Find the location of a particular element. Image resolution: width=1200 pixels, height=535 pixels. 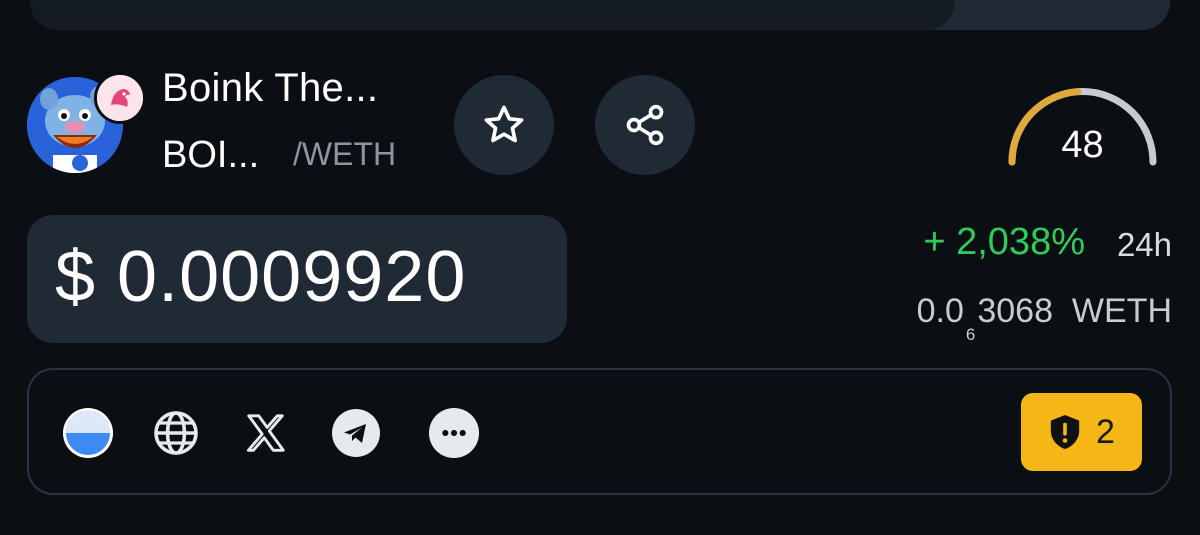

dex-badge is located at coordinates (120, 98).